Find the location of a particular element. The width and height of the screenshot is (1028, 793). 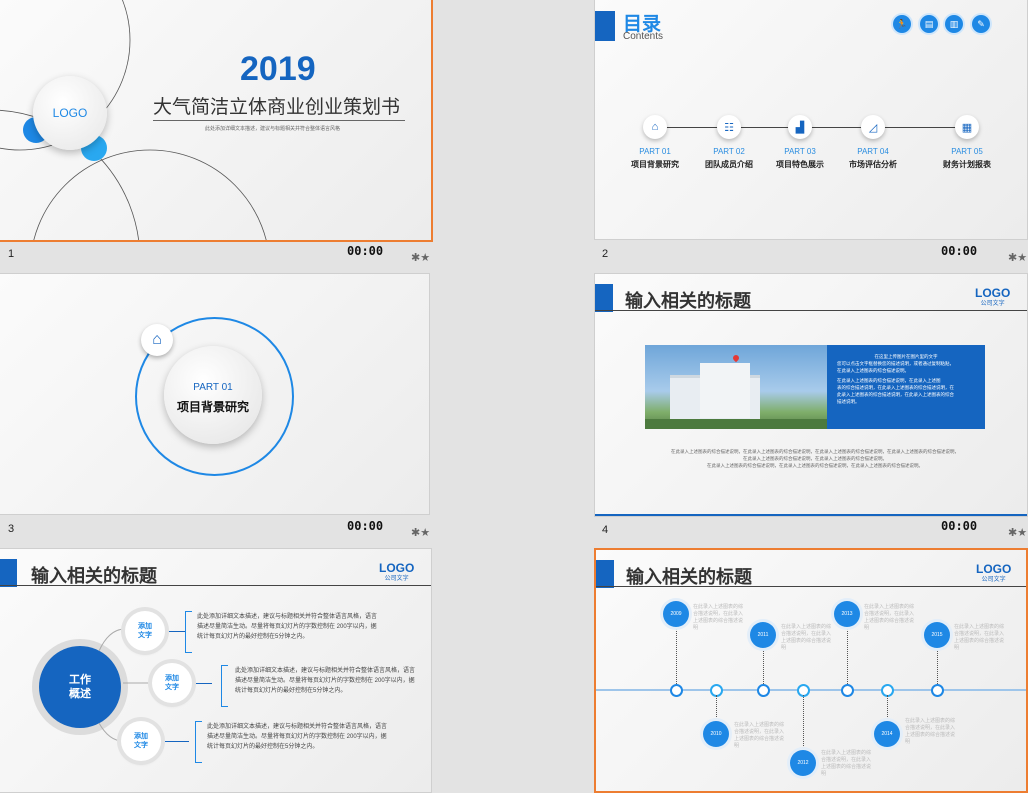

add-text-bubble-2: 添加 文字 is located at coordinates (172, 683).